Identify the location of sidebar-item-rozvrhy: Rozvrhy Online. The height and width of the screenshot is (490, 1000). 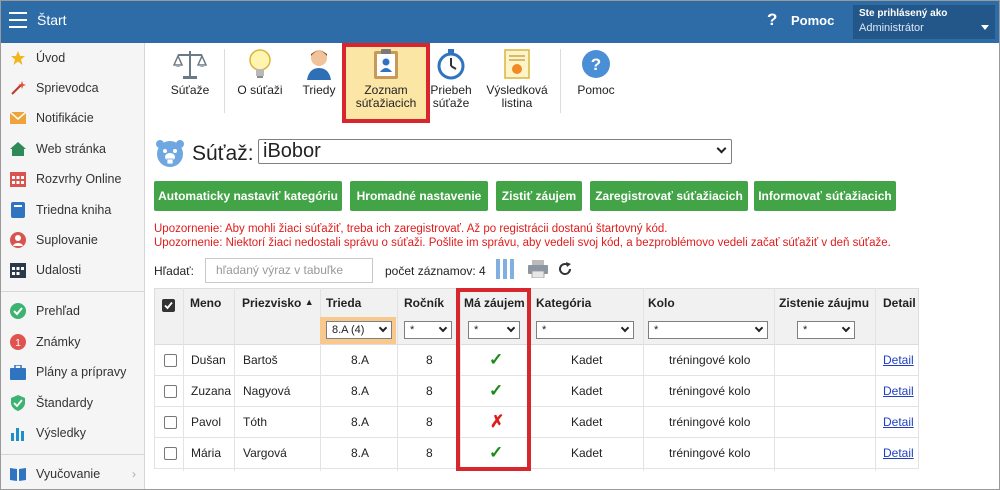
(72, 179).